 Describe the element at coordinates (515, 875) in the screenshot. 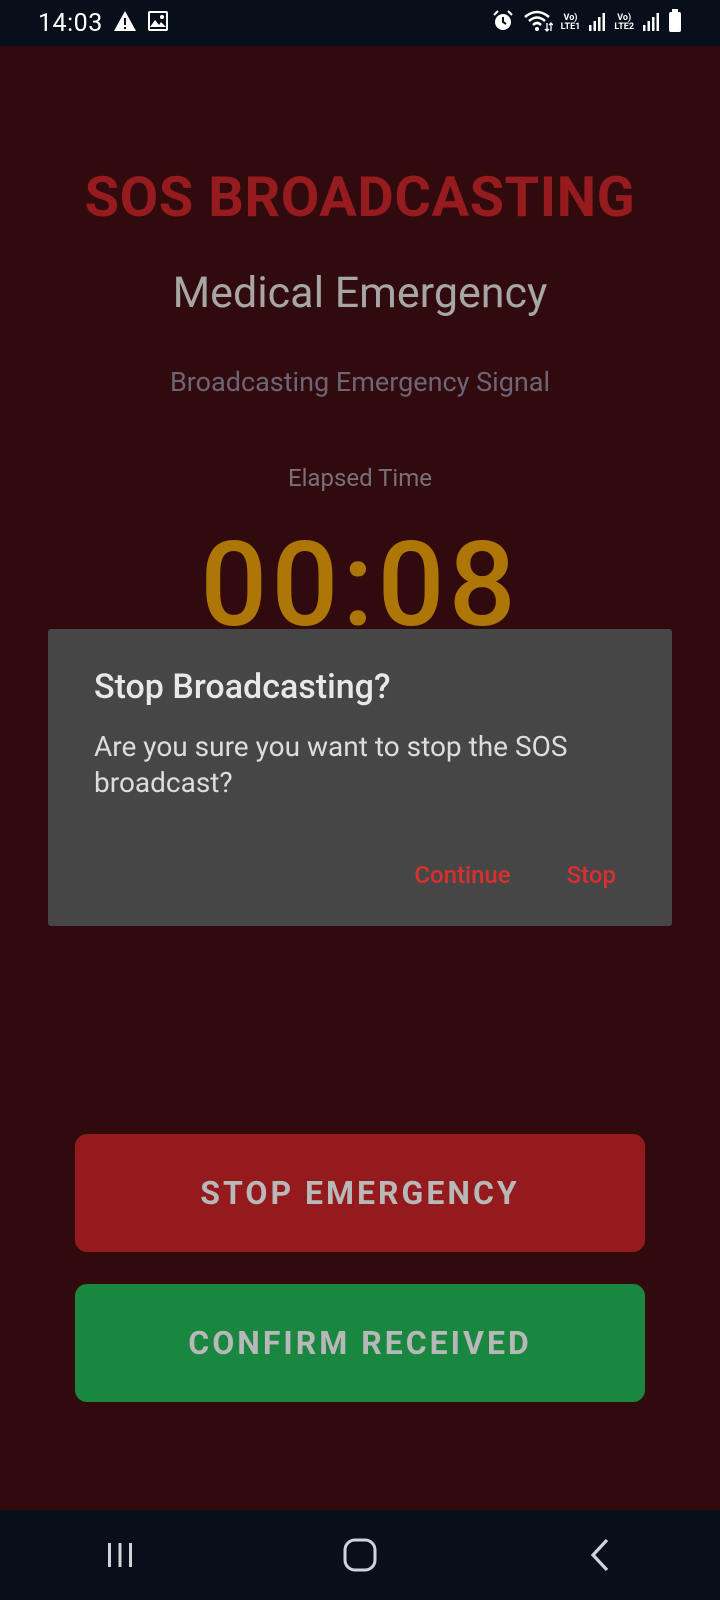

I see `dialog-actions: Continue Stop` at that location.